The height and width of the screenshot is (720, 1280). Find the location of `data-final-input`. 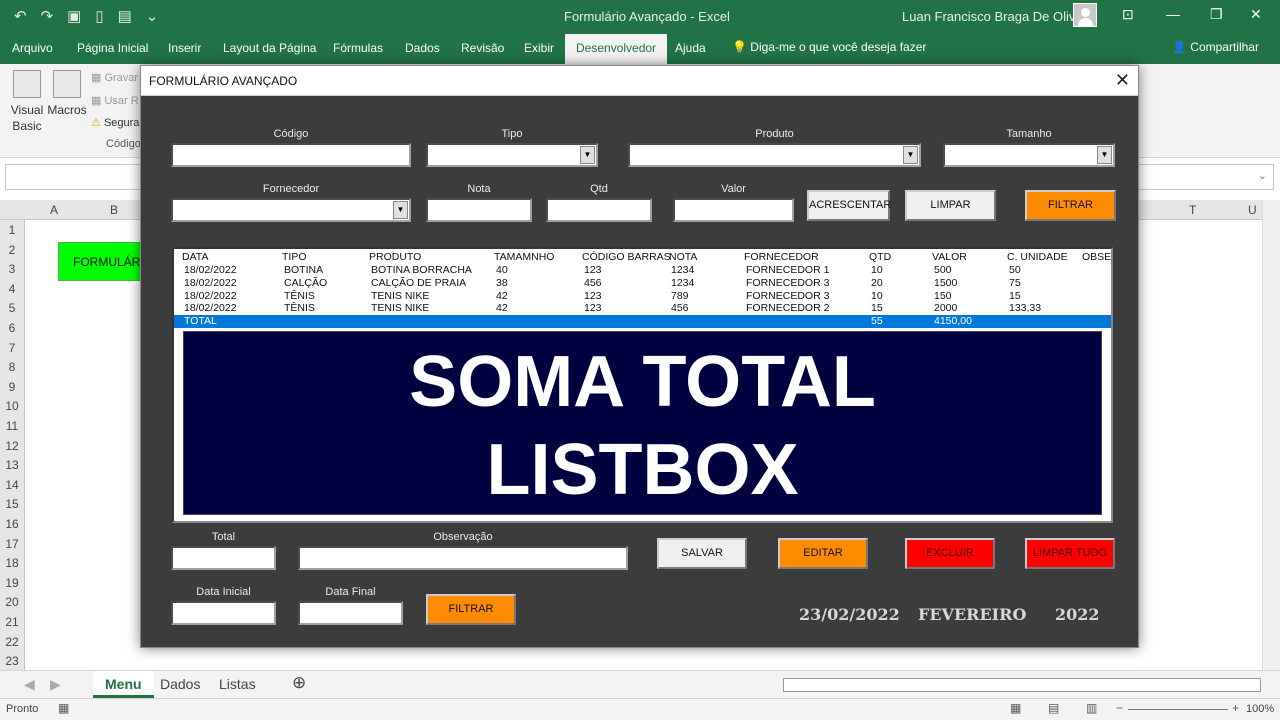

data-final-input is located at coordinates (350, 613).